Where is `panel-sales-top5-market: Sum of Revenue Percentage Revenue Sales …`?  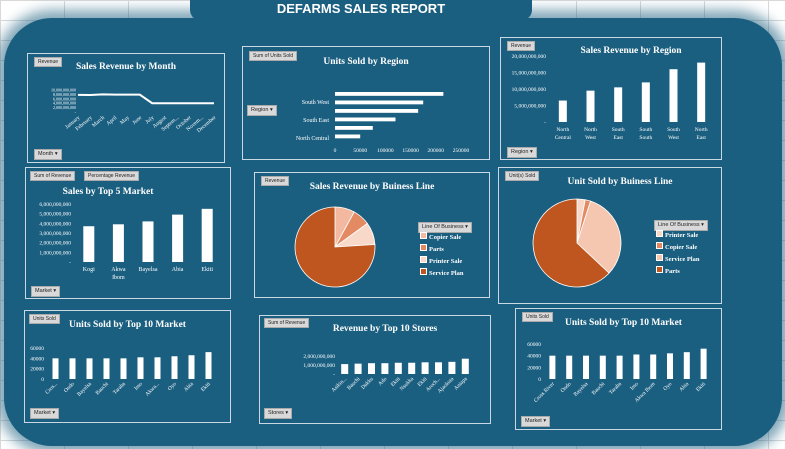
panel-sales-top5-market: Sum of Revenue Percentage Revenue Sales … is located at coordinates (128, 233).